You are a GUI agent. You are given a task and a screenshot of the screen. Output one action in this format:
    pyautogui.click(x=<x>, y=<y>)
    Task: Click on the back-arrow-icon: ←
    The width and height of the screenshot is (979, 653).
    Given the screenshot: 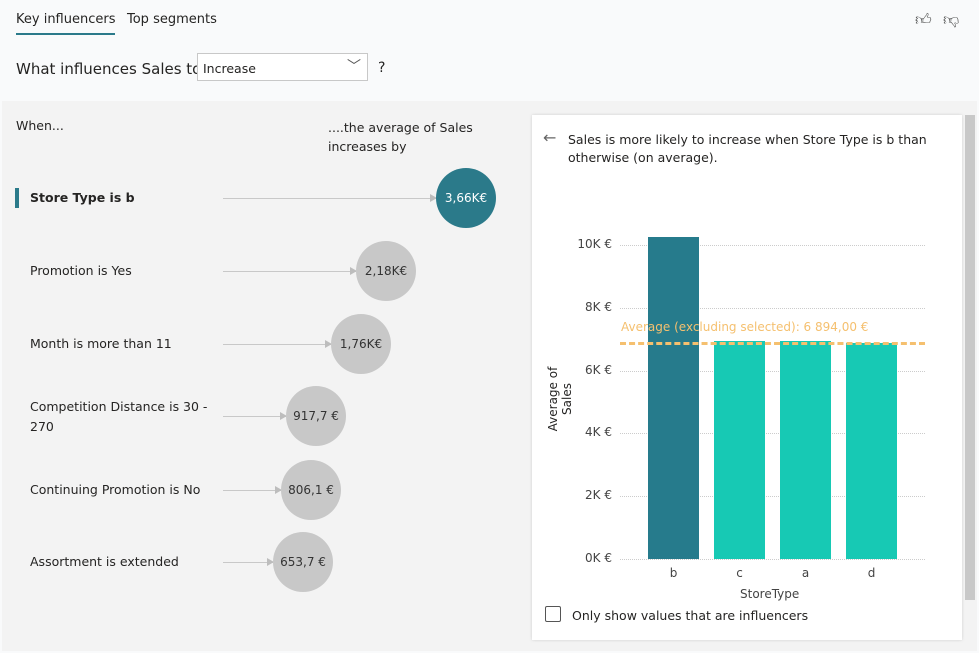 What is the action you would take?
    pyautogui.click(x=549, y=137)
    